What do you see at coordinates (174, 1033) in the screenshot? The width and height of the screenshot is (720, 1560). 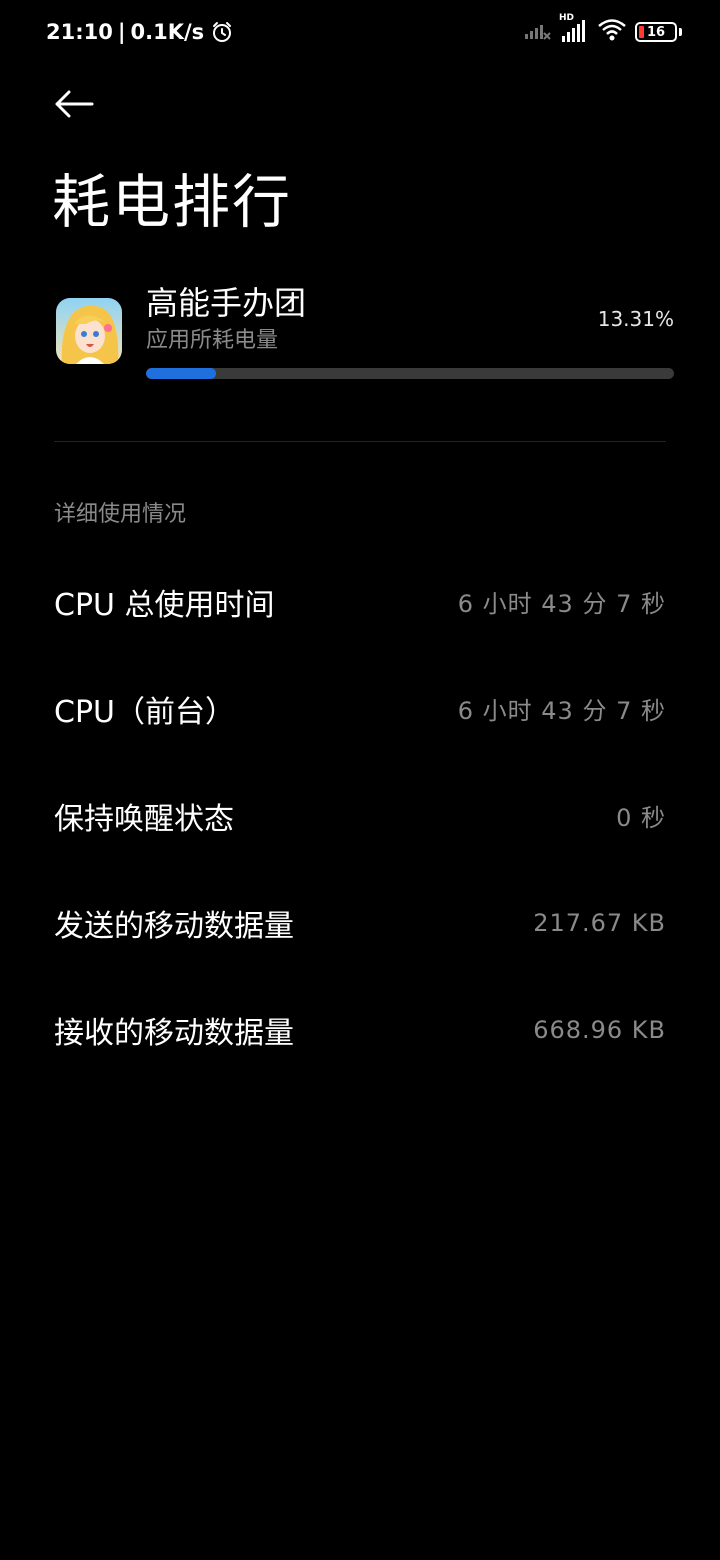 I see `detail-label: 接收的移动数据量` at bounding box center [174, 1033].